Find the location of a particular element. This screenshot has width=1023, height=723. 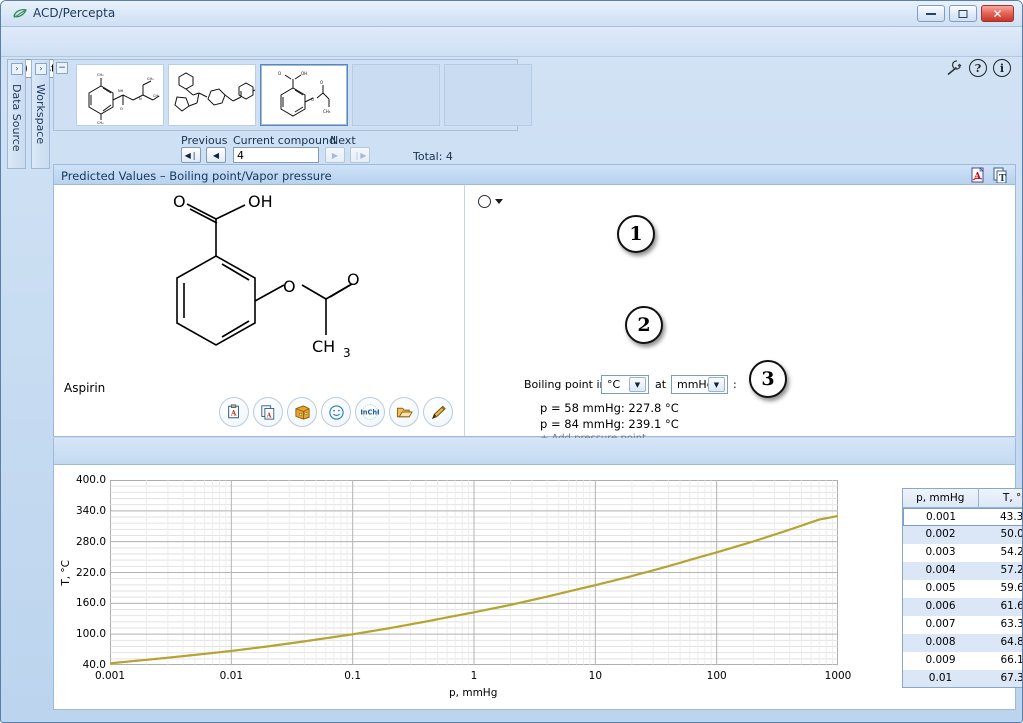

last-compound-button: ❘▶ is located at coordinates (360, 155).